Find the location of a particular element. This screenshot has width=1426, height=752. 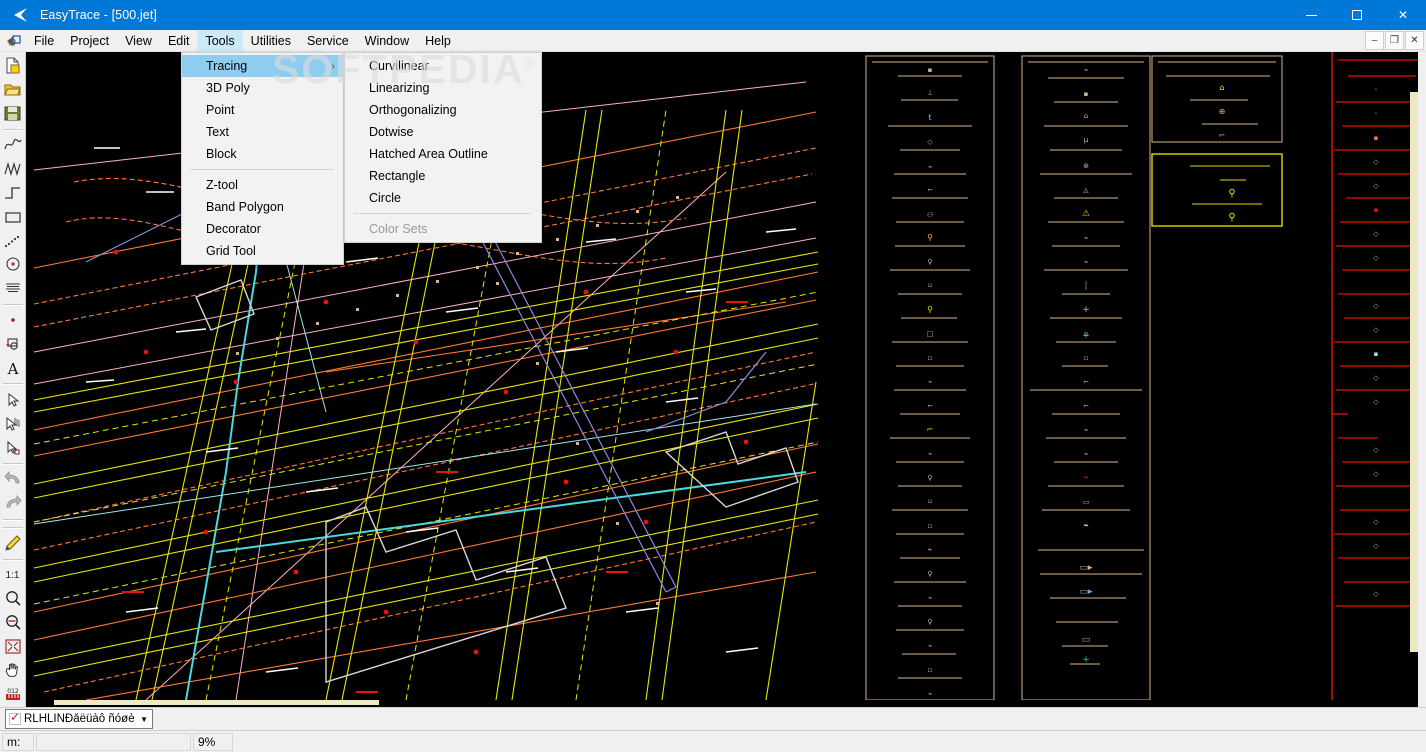

menu-help: Help is located at coordinates (438, 41).